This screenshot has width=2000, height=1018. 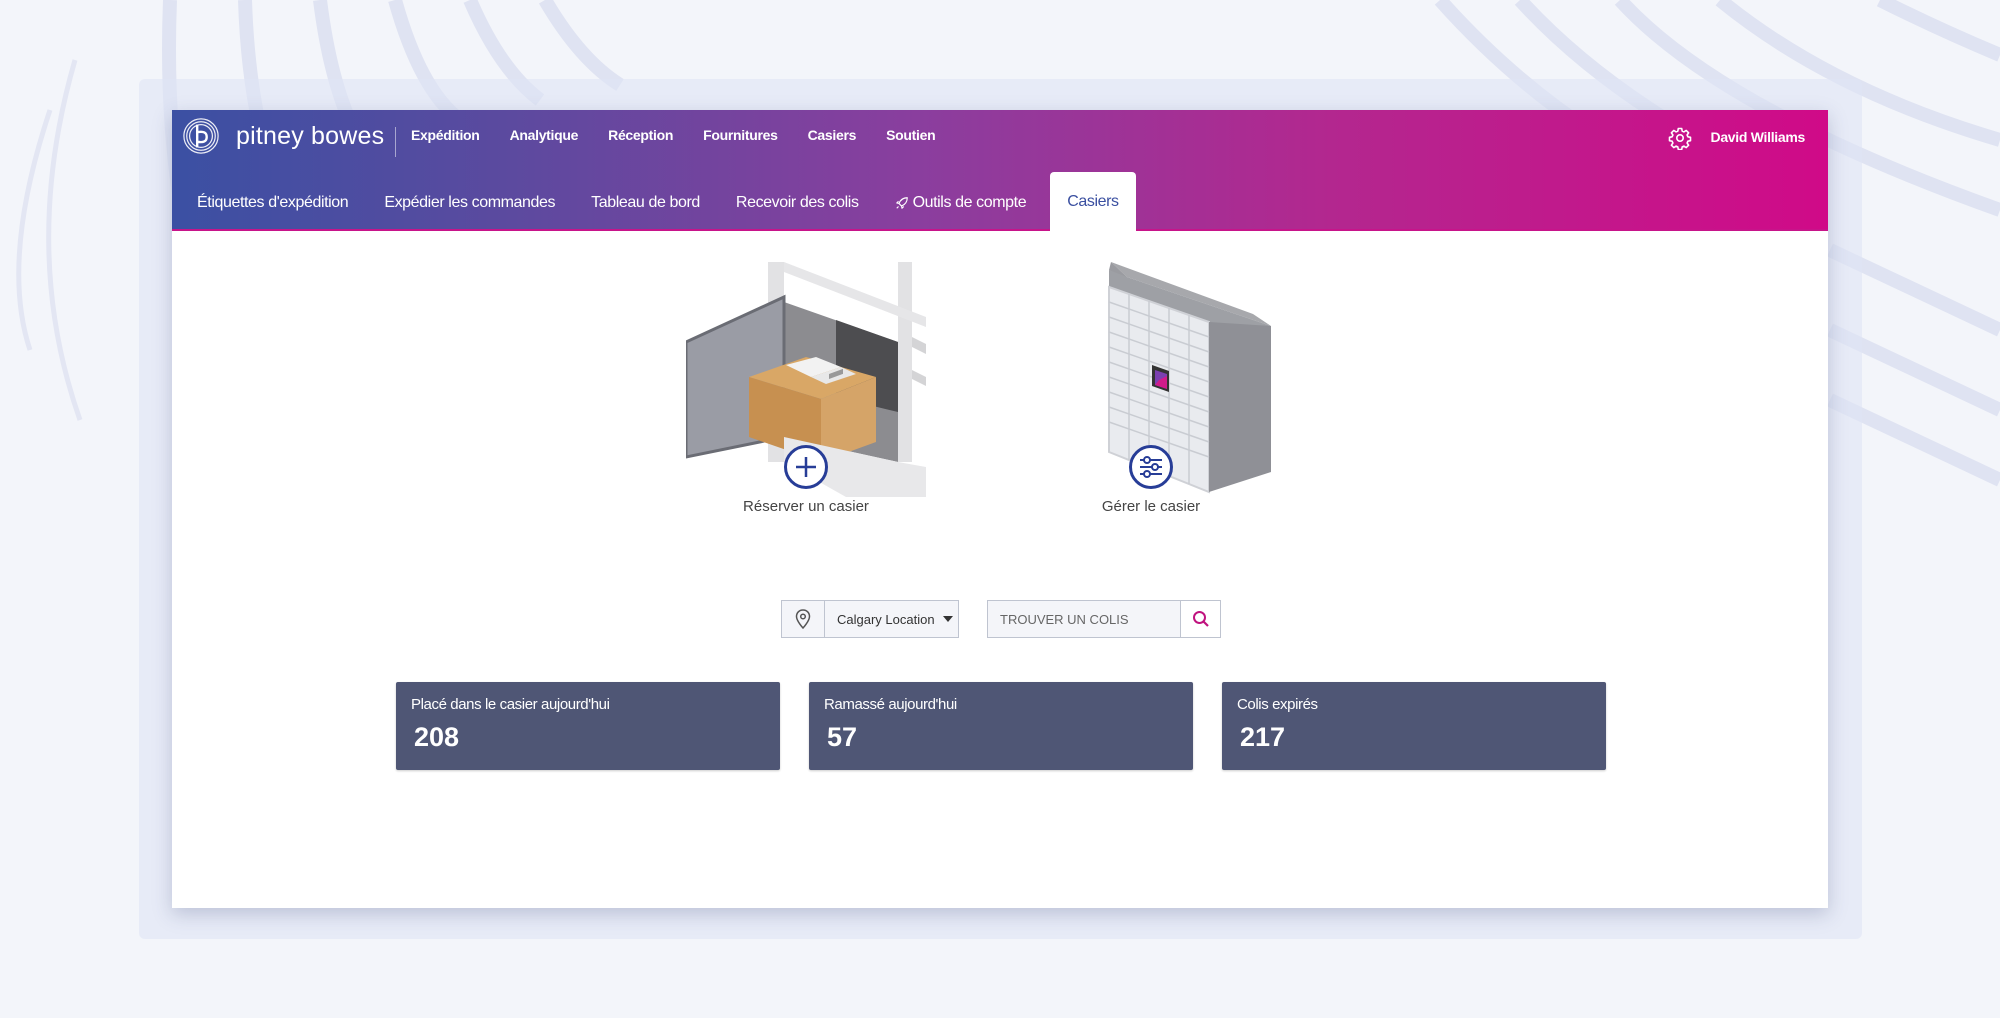 What do you see at coordinates (911, 135) in the screenshot?
I see `top-nav-soutien: Soutien` at bounding box center [911, 135].